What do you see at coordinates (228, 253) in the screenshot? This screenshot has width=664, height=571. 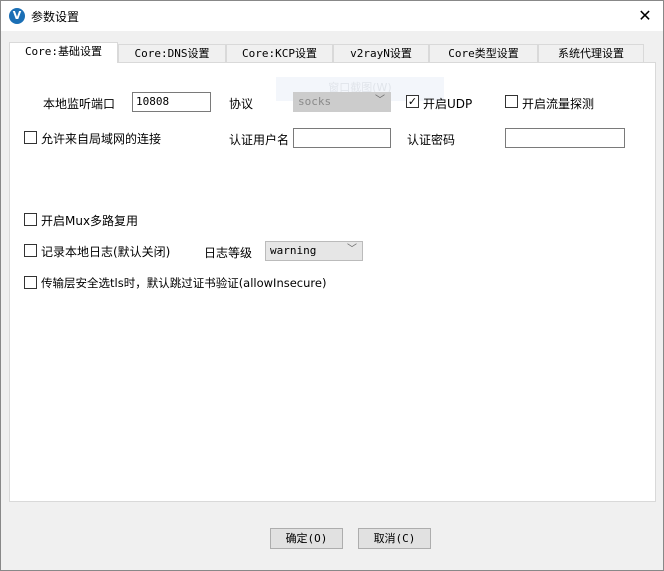 I see `log-level-label: 日志等级` at bounding box center [228, 253].